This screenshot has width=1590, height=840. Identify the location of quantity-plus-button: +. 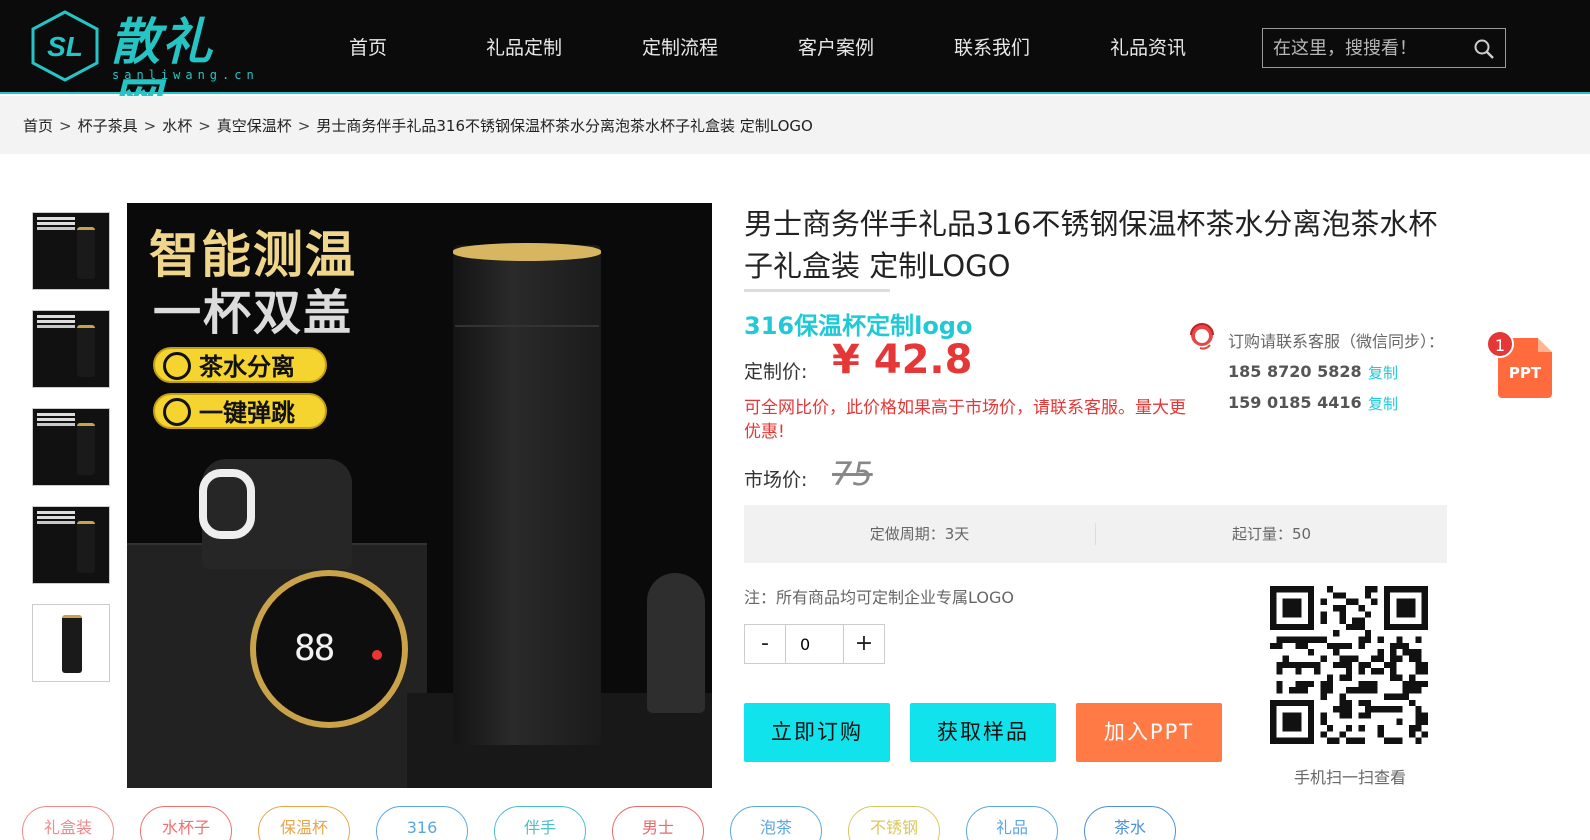
(864, 644).